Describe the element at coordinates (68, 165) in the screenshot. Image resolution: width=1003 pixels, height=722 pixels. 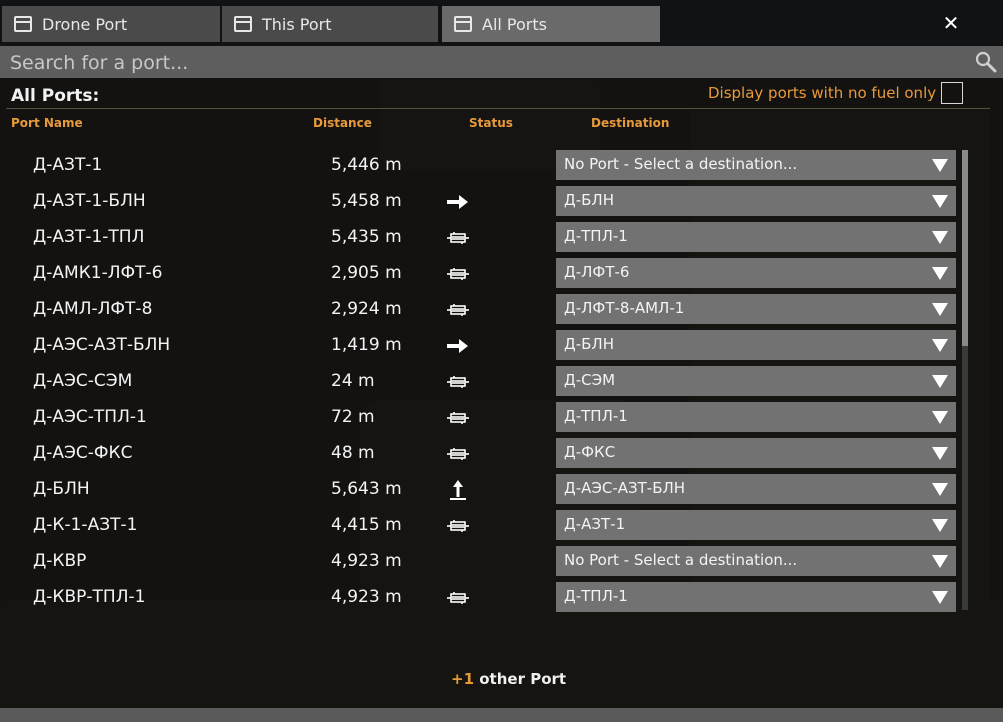
I see `port-name: Д-АЗТ-1` at that location.